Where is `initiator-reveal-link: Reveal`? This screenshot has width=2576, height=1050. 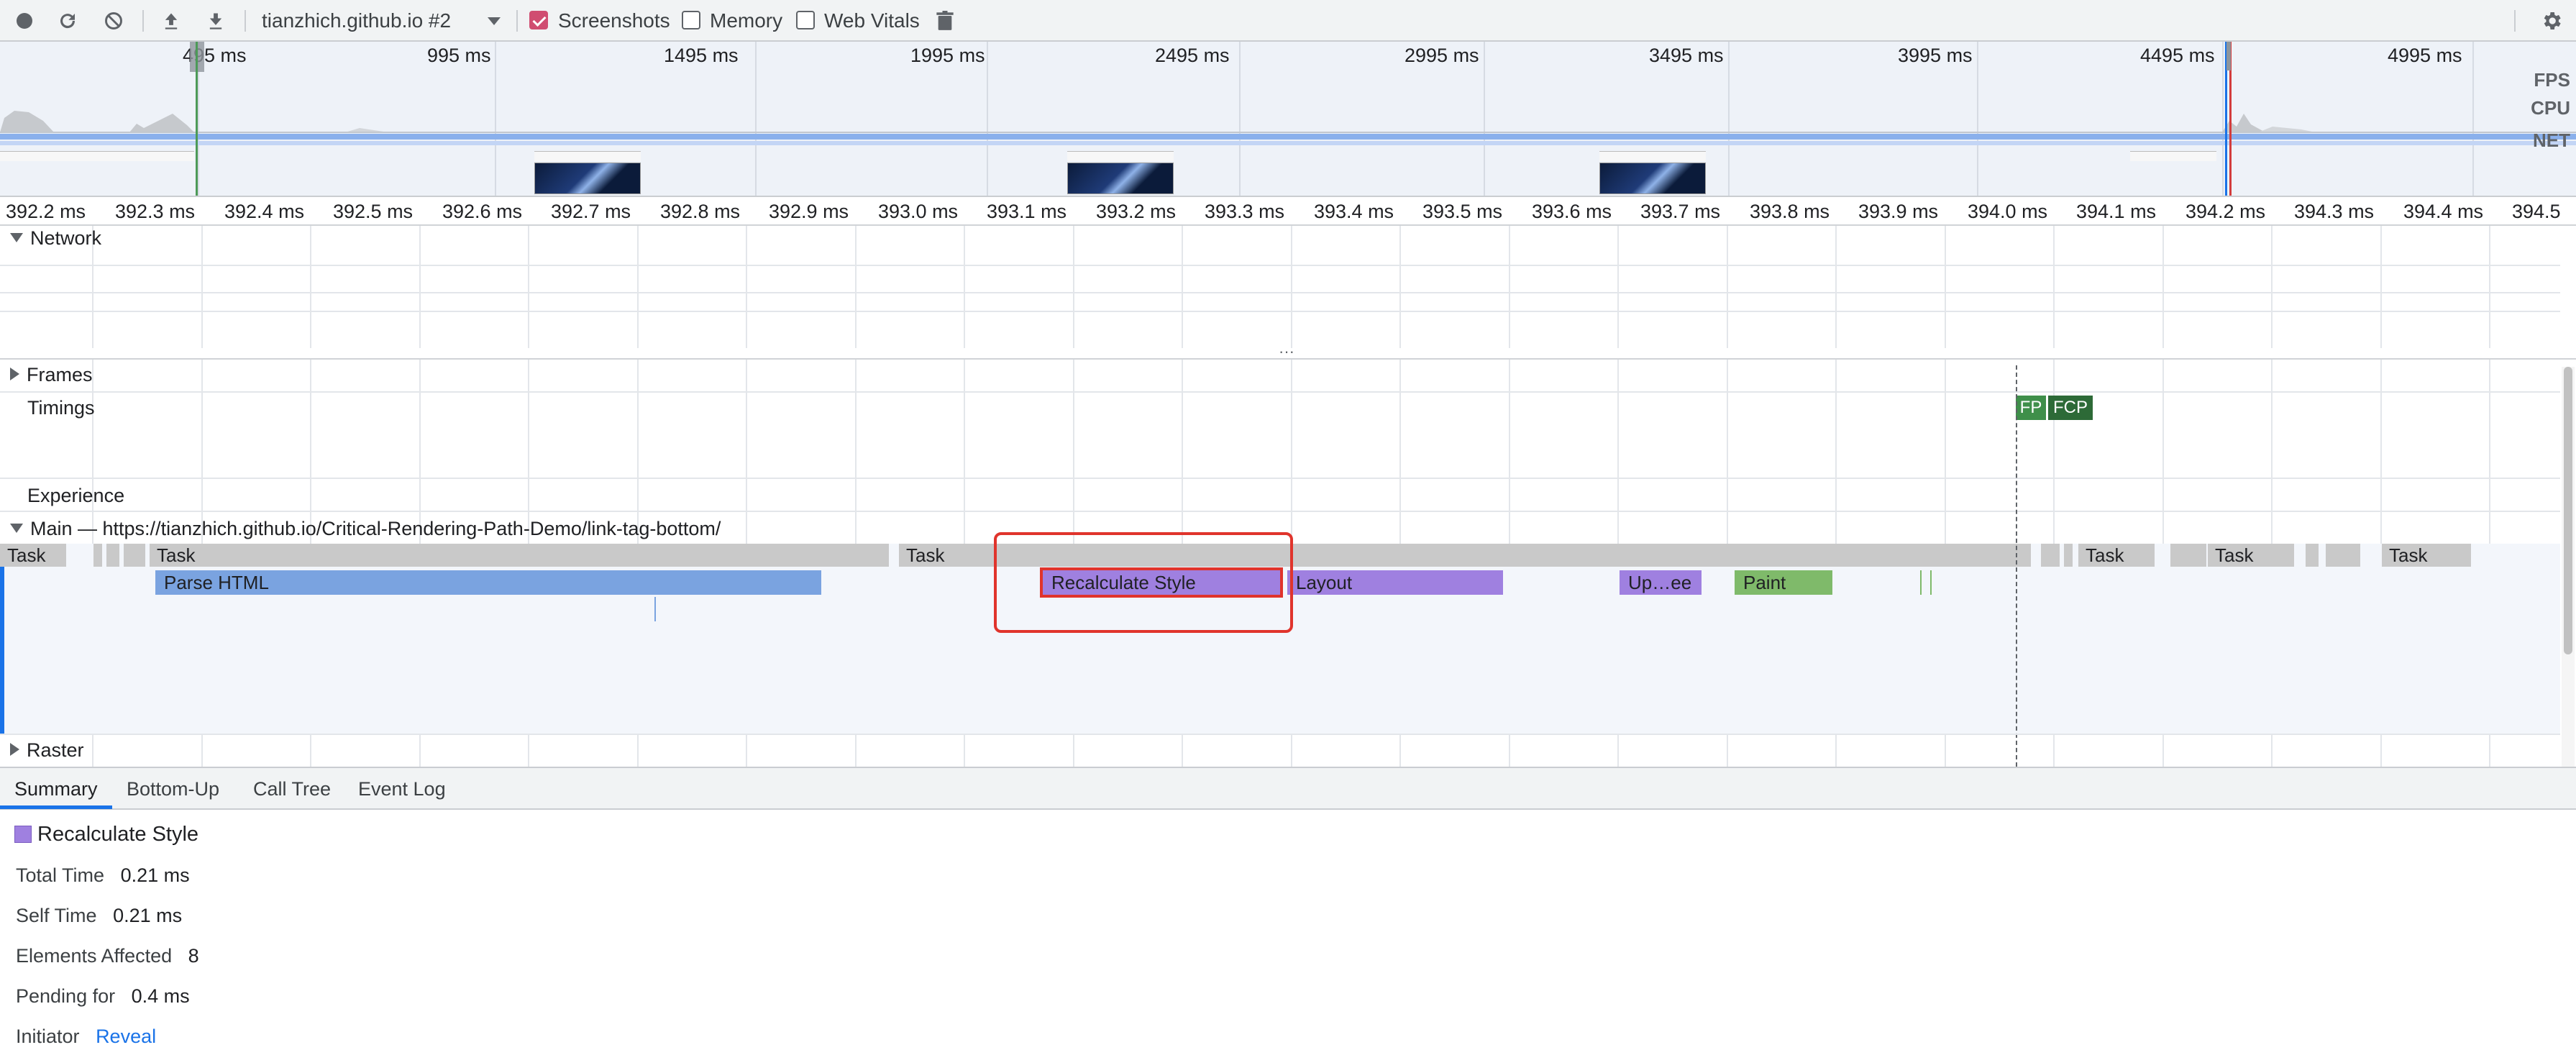
initiator-reveal-link: Reveal is located at coordinates (126, 1036).